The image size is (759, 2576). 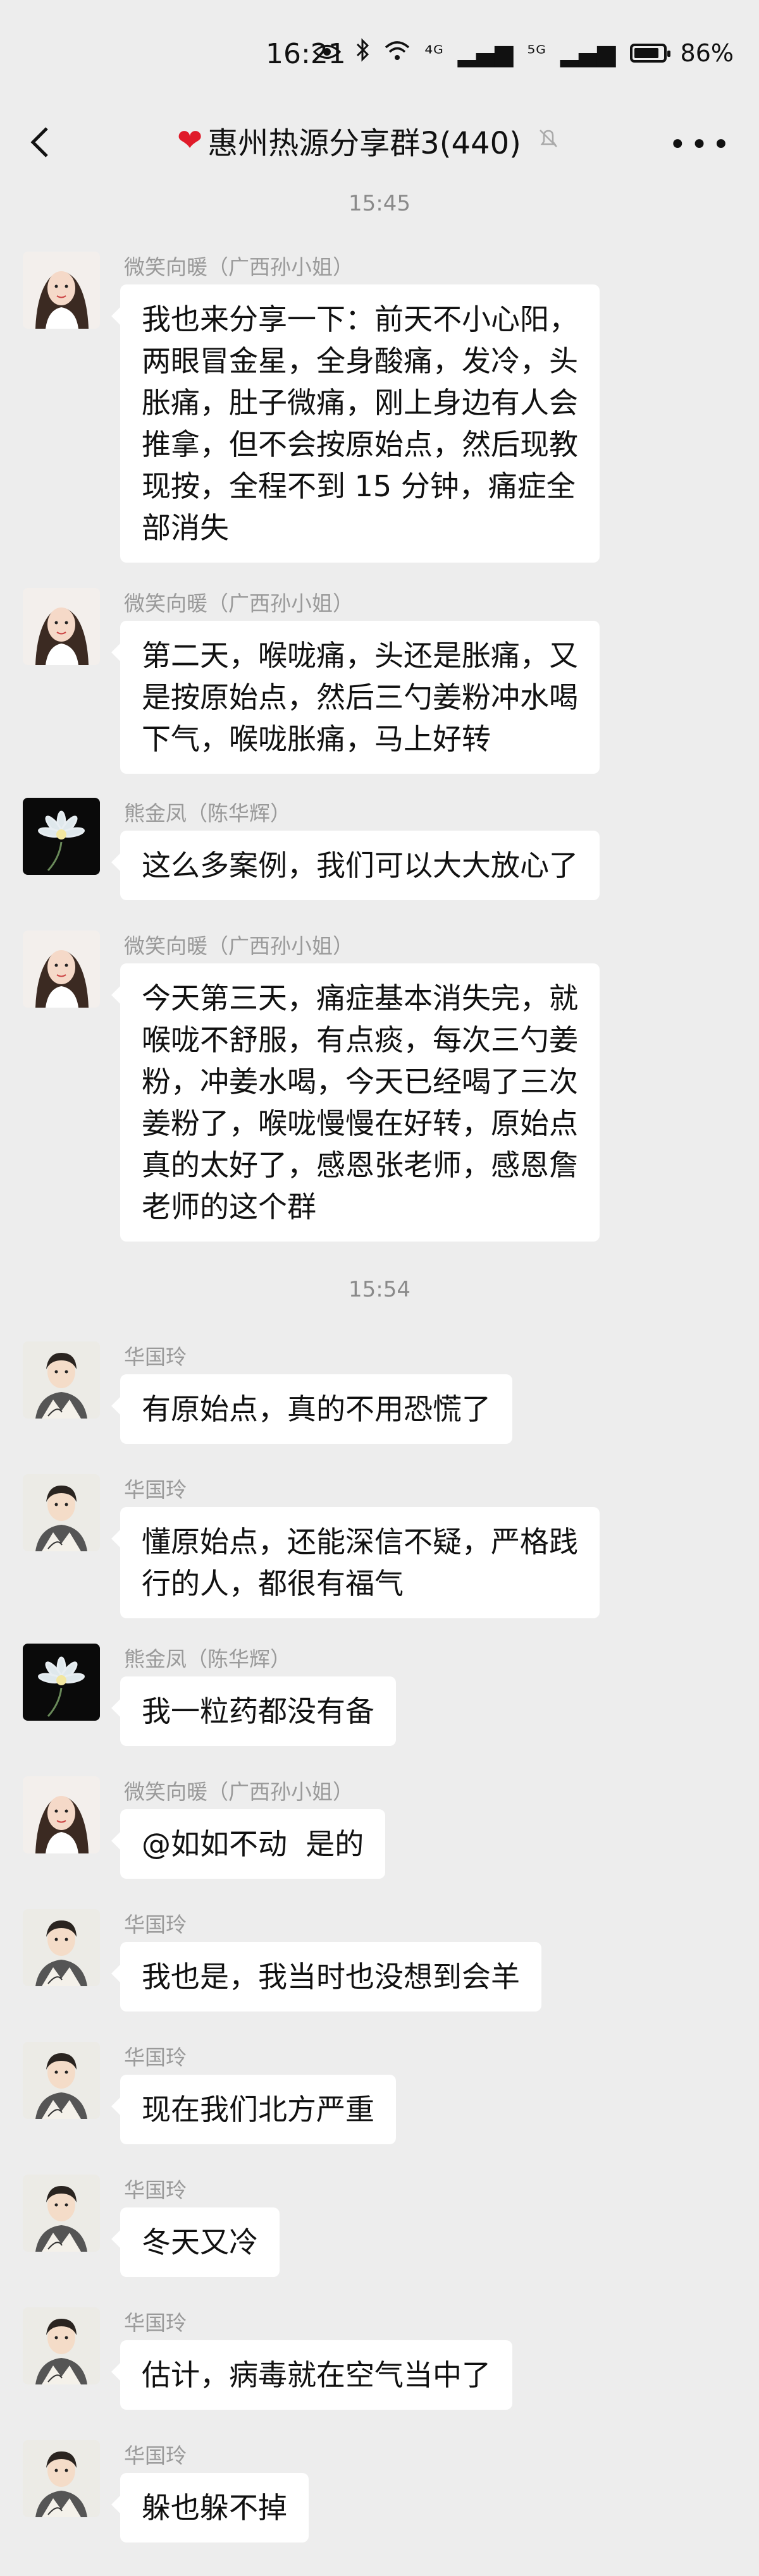 What do you see at coordinates (248, 1844) in the screenshot?
I see `message-bubble: @如如不动 是的` at bounding box center [248, 1844].